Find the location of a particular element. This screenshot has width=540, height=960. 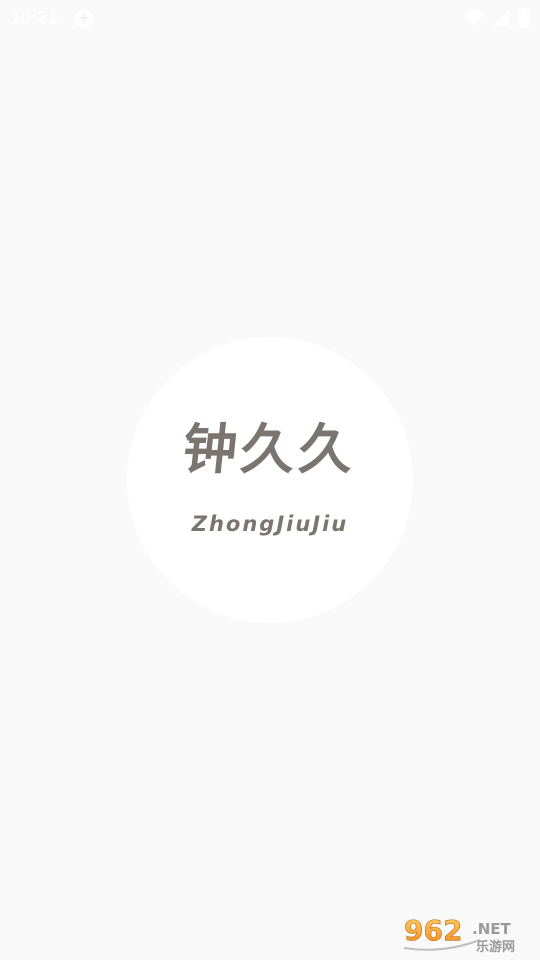

svg-text: 乐游网 is located at coordinates (495, 946).